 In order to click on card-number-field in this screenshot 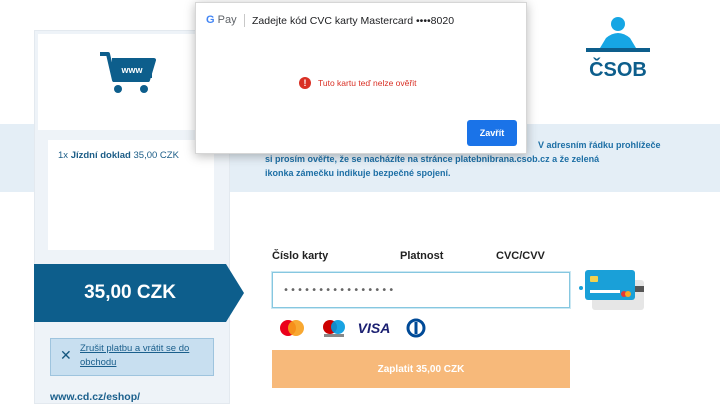, I will do `click(421, 290)`.